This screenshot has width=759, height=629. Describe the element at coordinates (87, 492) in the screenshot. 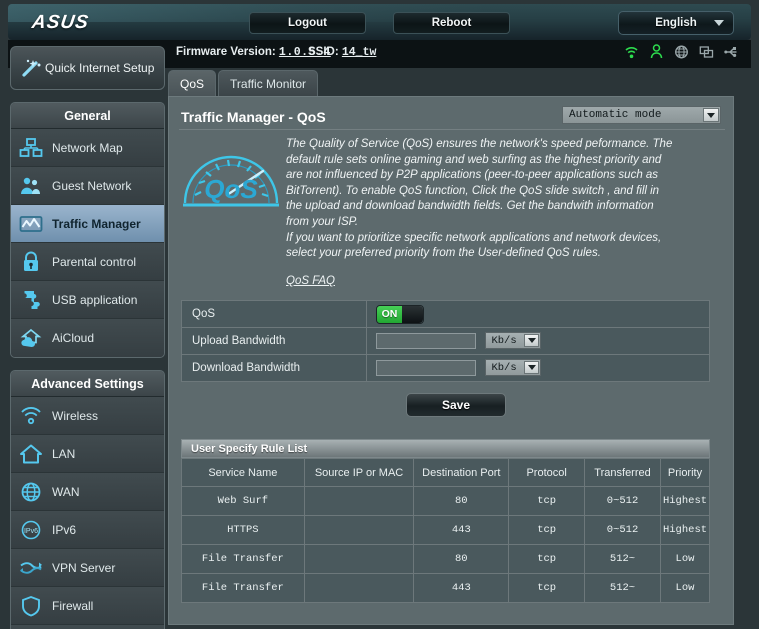

I see `sidebar-item-wan: WAN` at that location.